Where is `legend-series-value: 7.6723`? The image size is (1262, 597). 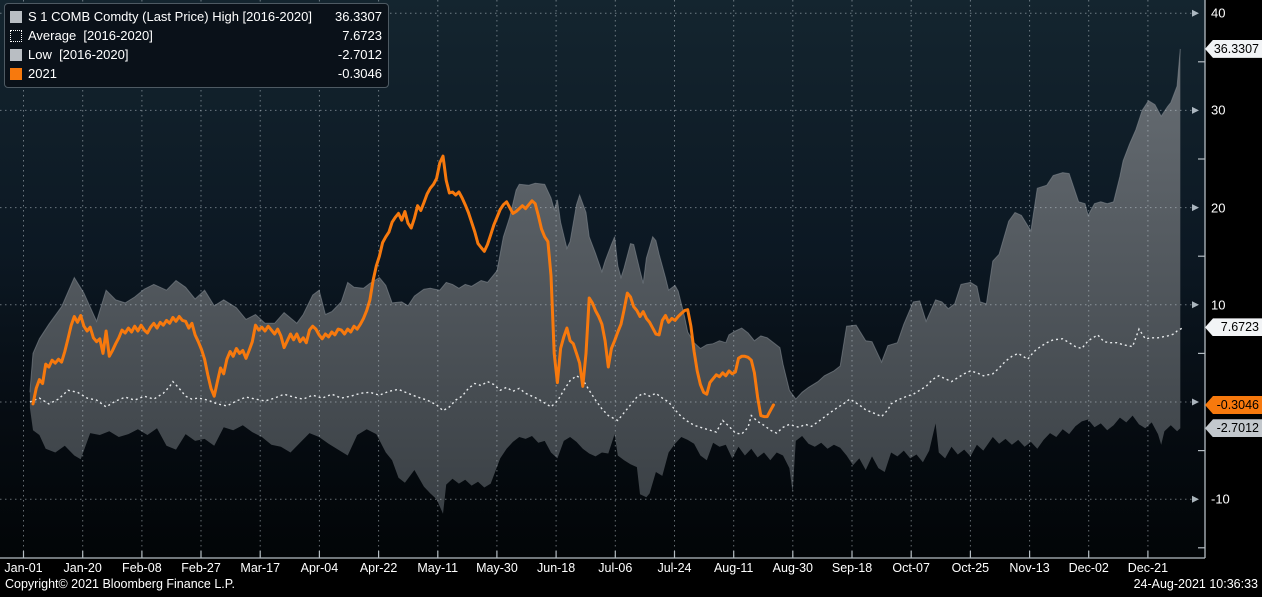
legend-series-value: 7.6723 is located at coordinates (362, 35).